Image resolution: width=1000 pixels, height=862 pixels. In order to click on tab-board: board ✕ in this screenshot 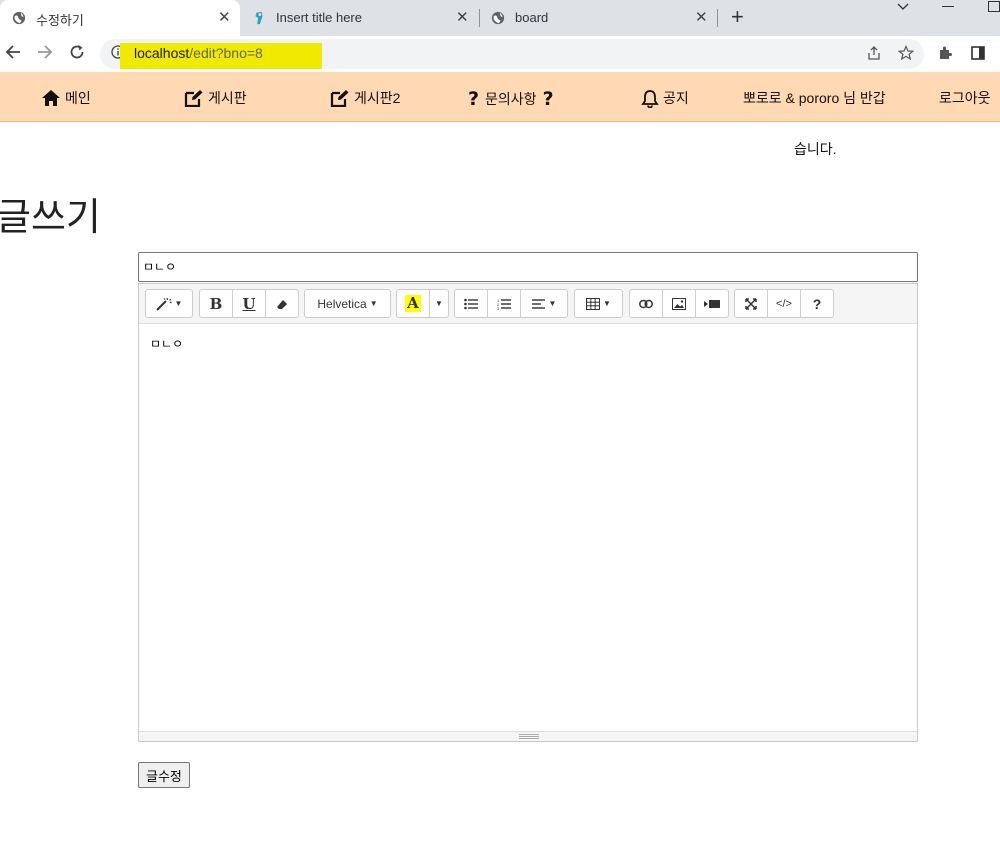, I will do `click(598, 18)`.